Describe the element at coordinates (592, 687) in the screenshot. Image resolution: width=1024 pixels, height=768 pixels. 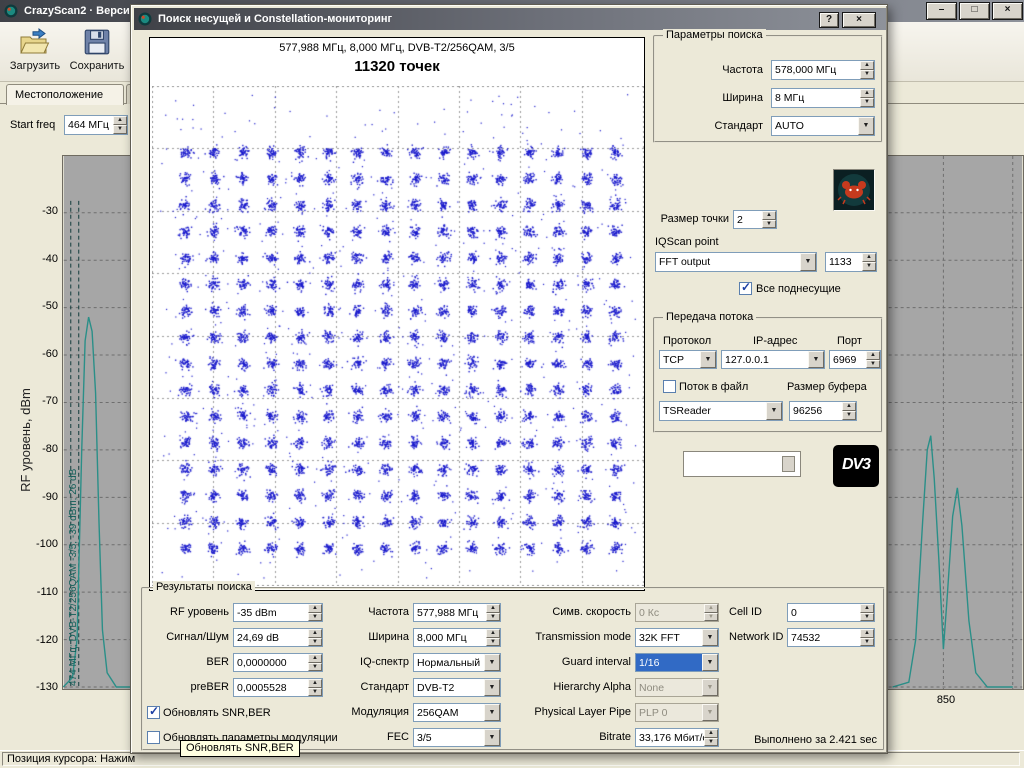
I see `hierarchy-alpha-label: Hierarchy Alpha` at that location.